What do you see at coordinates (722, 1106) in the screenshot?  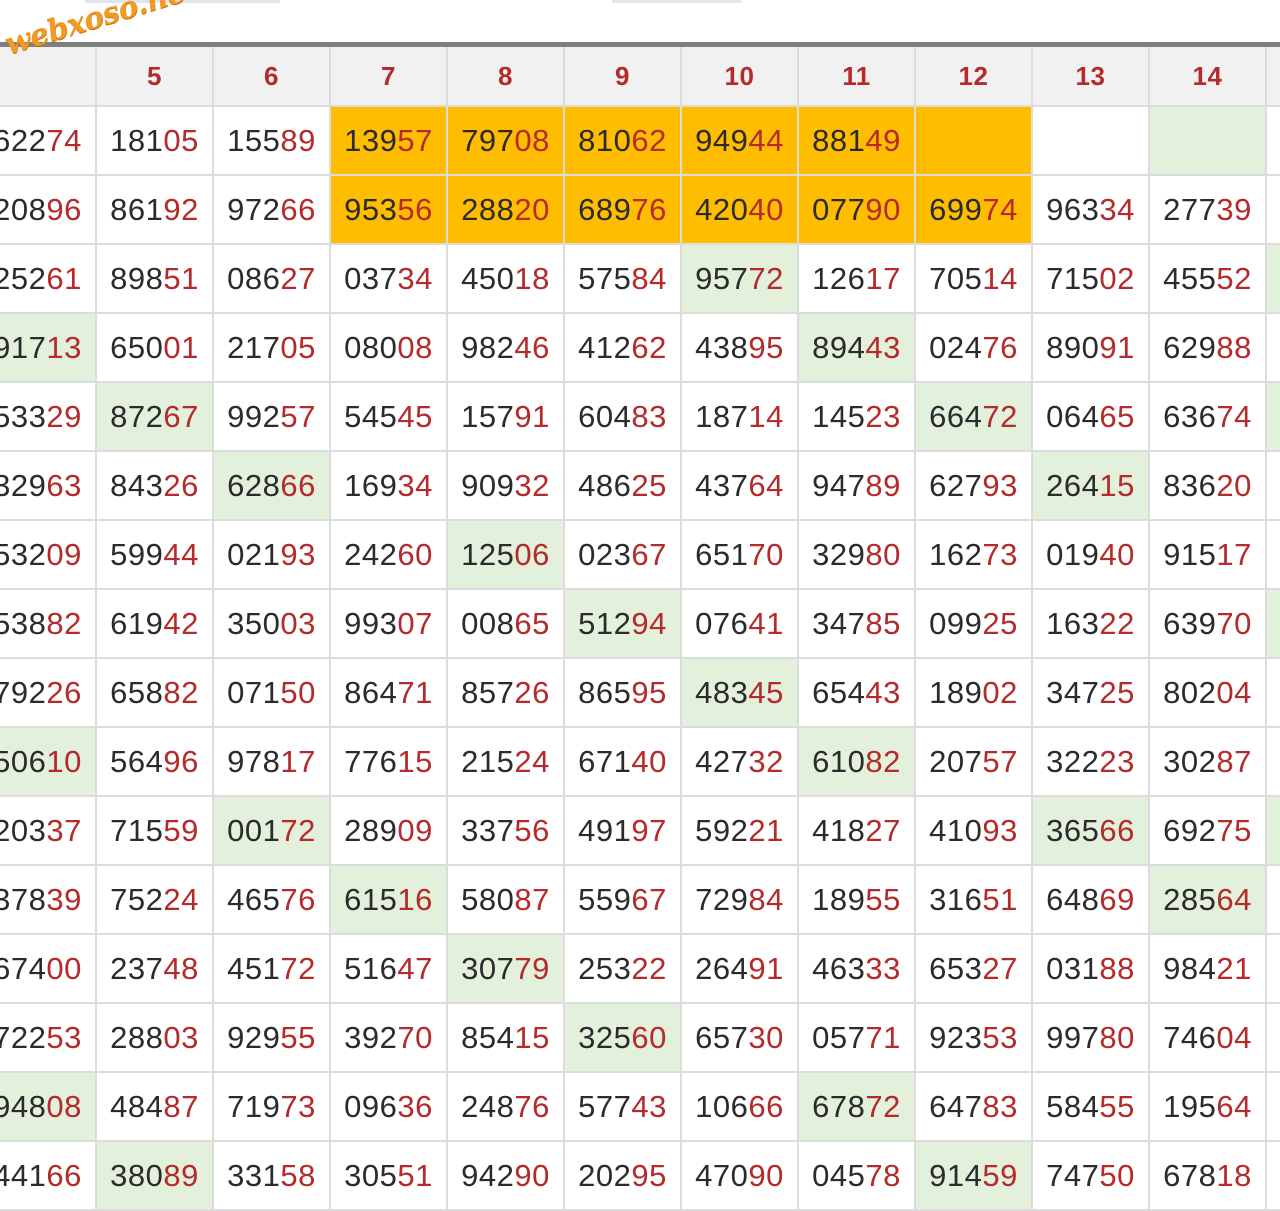 I see `number-head: 106` at bounding box center [722, 1106].